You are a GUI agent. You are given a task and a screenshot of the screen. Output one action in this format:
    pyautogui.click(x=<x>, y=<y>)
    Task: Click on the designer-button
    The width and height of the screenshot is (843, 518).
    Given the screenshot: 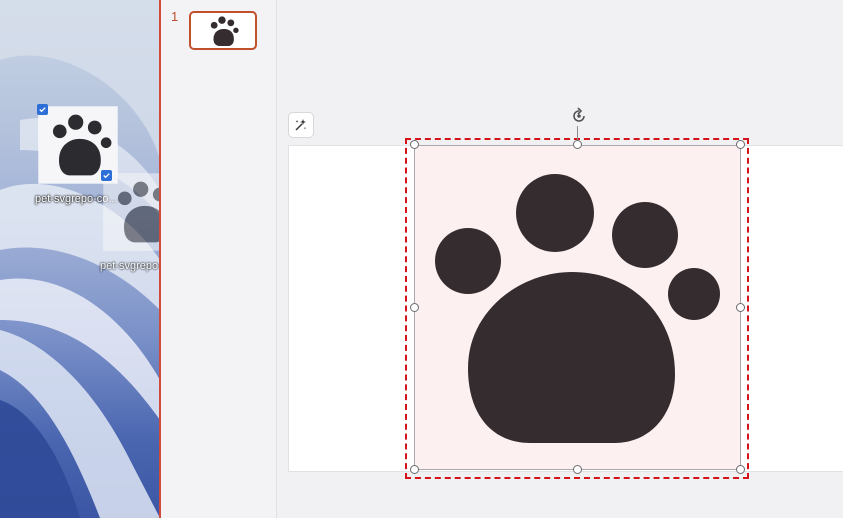 What is the action you would take?
    pyautogui.click(x=301, y=125)
    